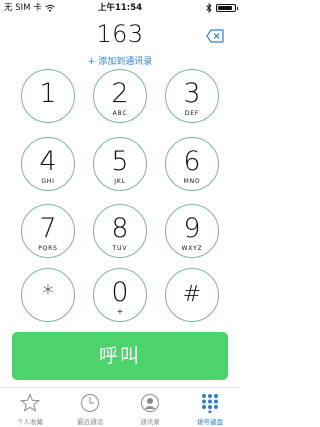  Describe the element at coordinates (120, 60) in the screenshot. I see `add-to-contacts-link: + 添加到通讯录` at that location.